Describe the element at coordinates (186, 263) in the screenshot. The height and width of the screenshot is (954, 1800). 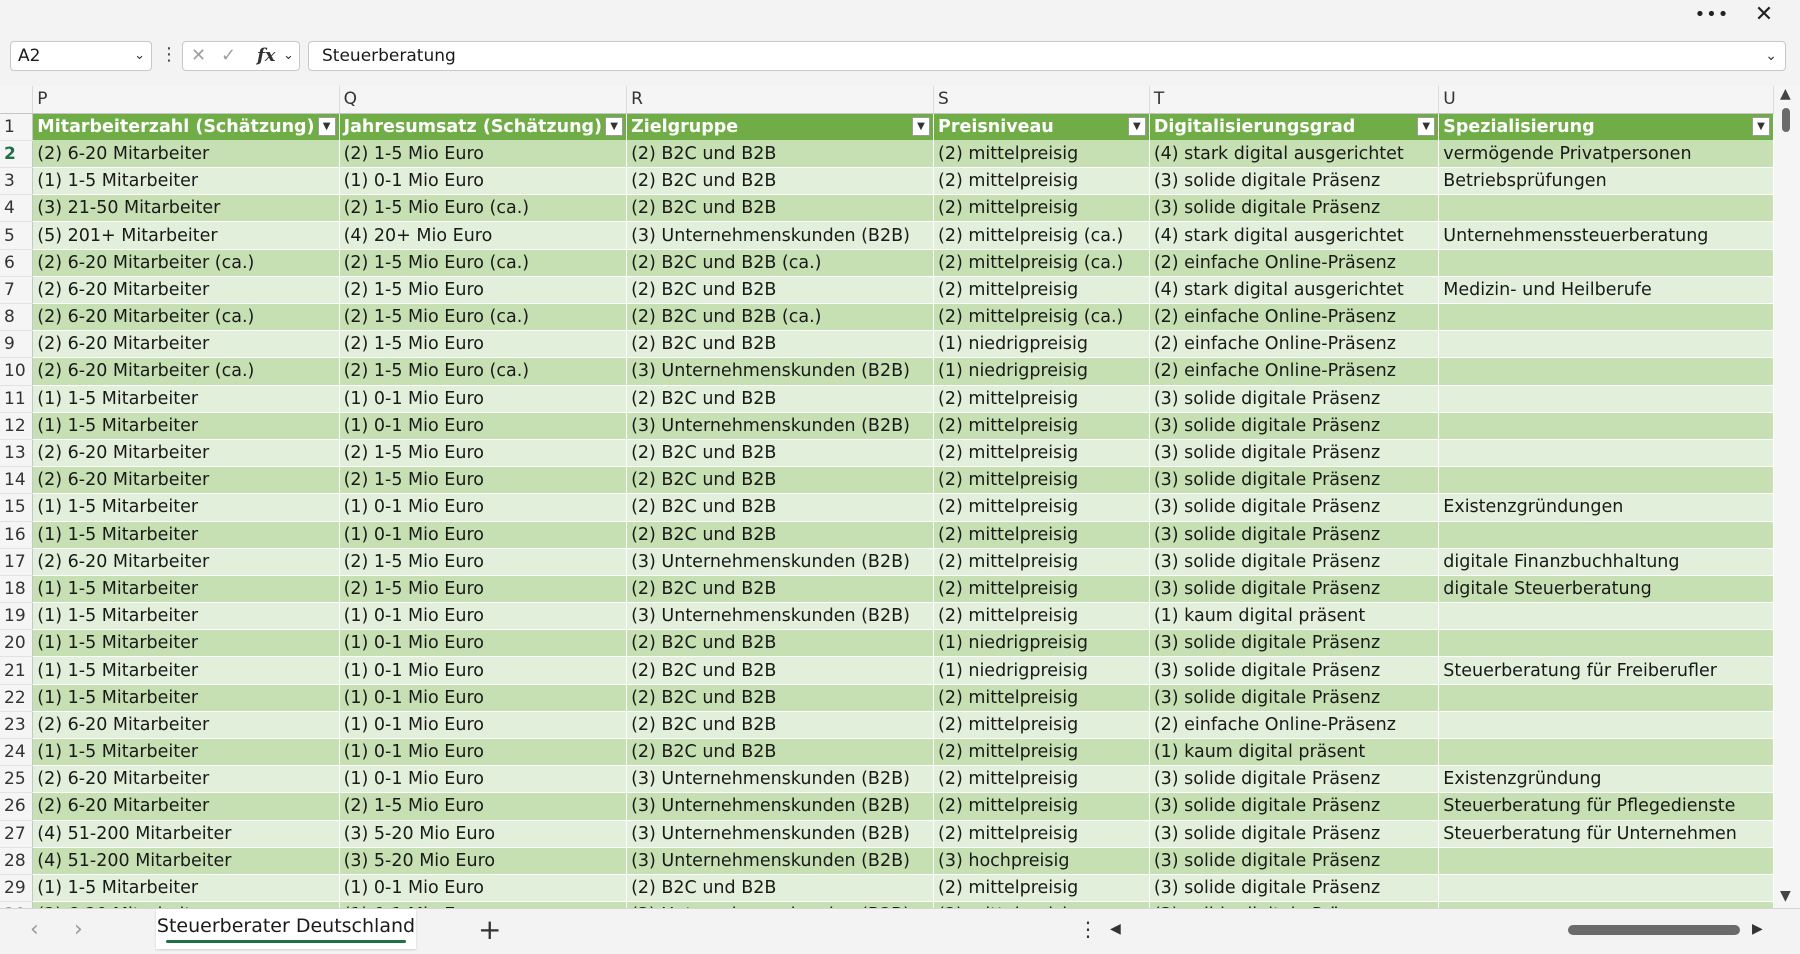
I see `table-cell: (2) 6-20 Mitarbeiter (ca.)` at that location.